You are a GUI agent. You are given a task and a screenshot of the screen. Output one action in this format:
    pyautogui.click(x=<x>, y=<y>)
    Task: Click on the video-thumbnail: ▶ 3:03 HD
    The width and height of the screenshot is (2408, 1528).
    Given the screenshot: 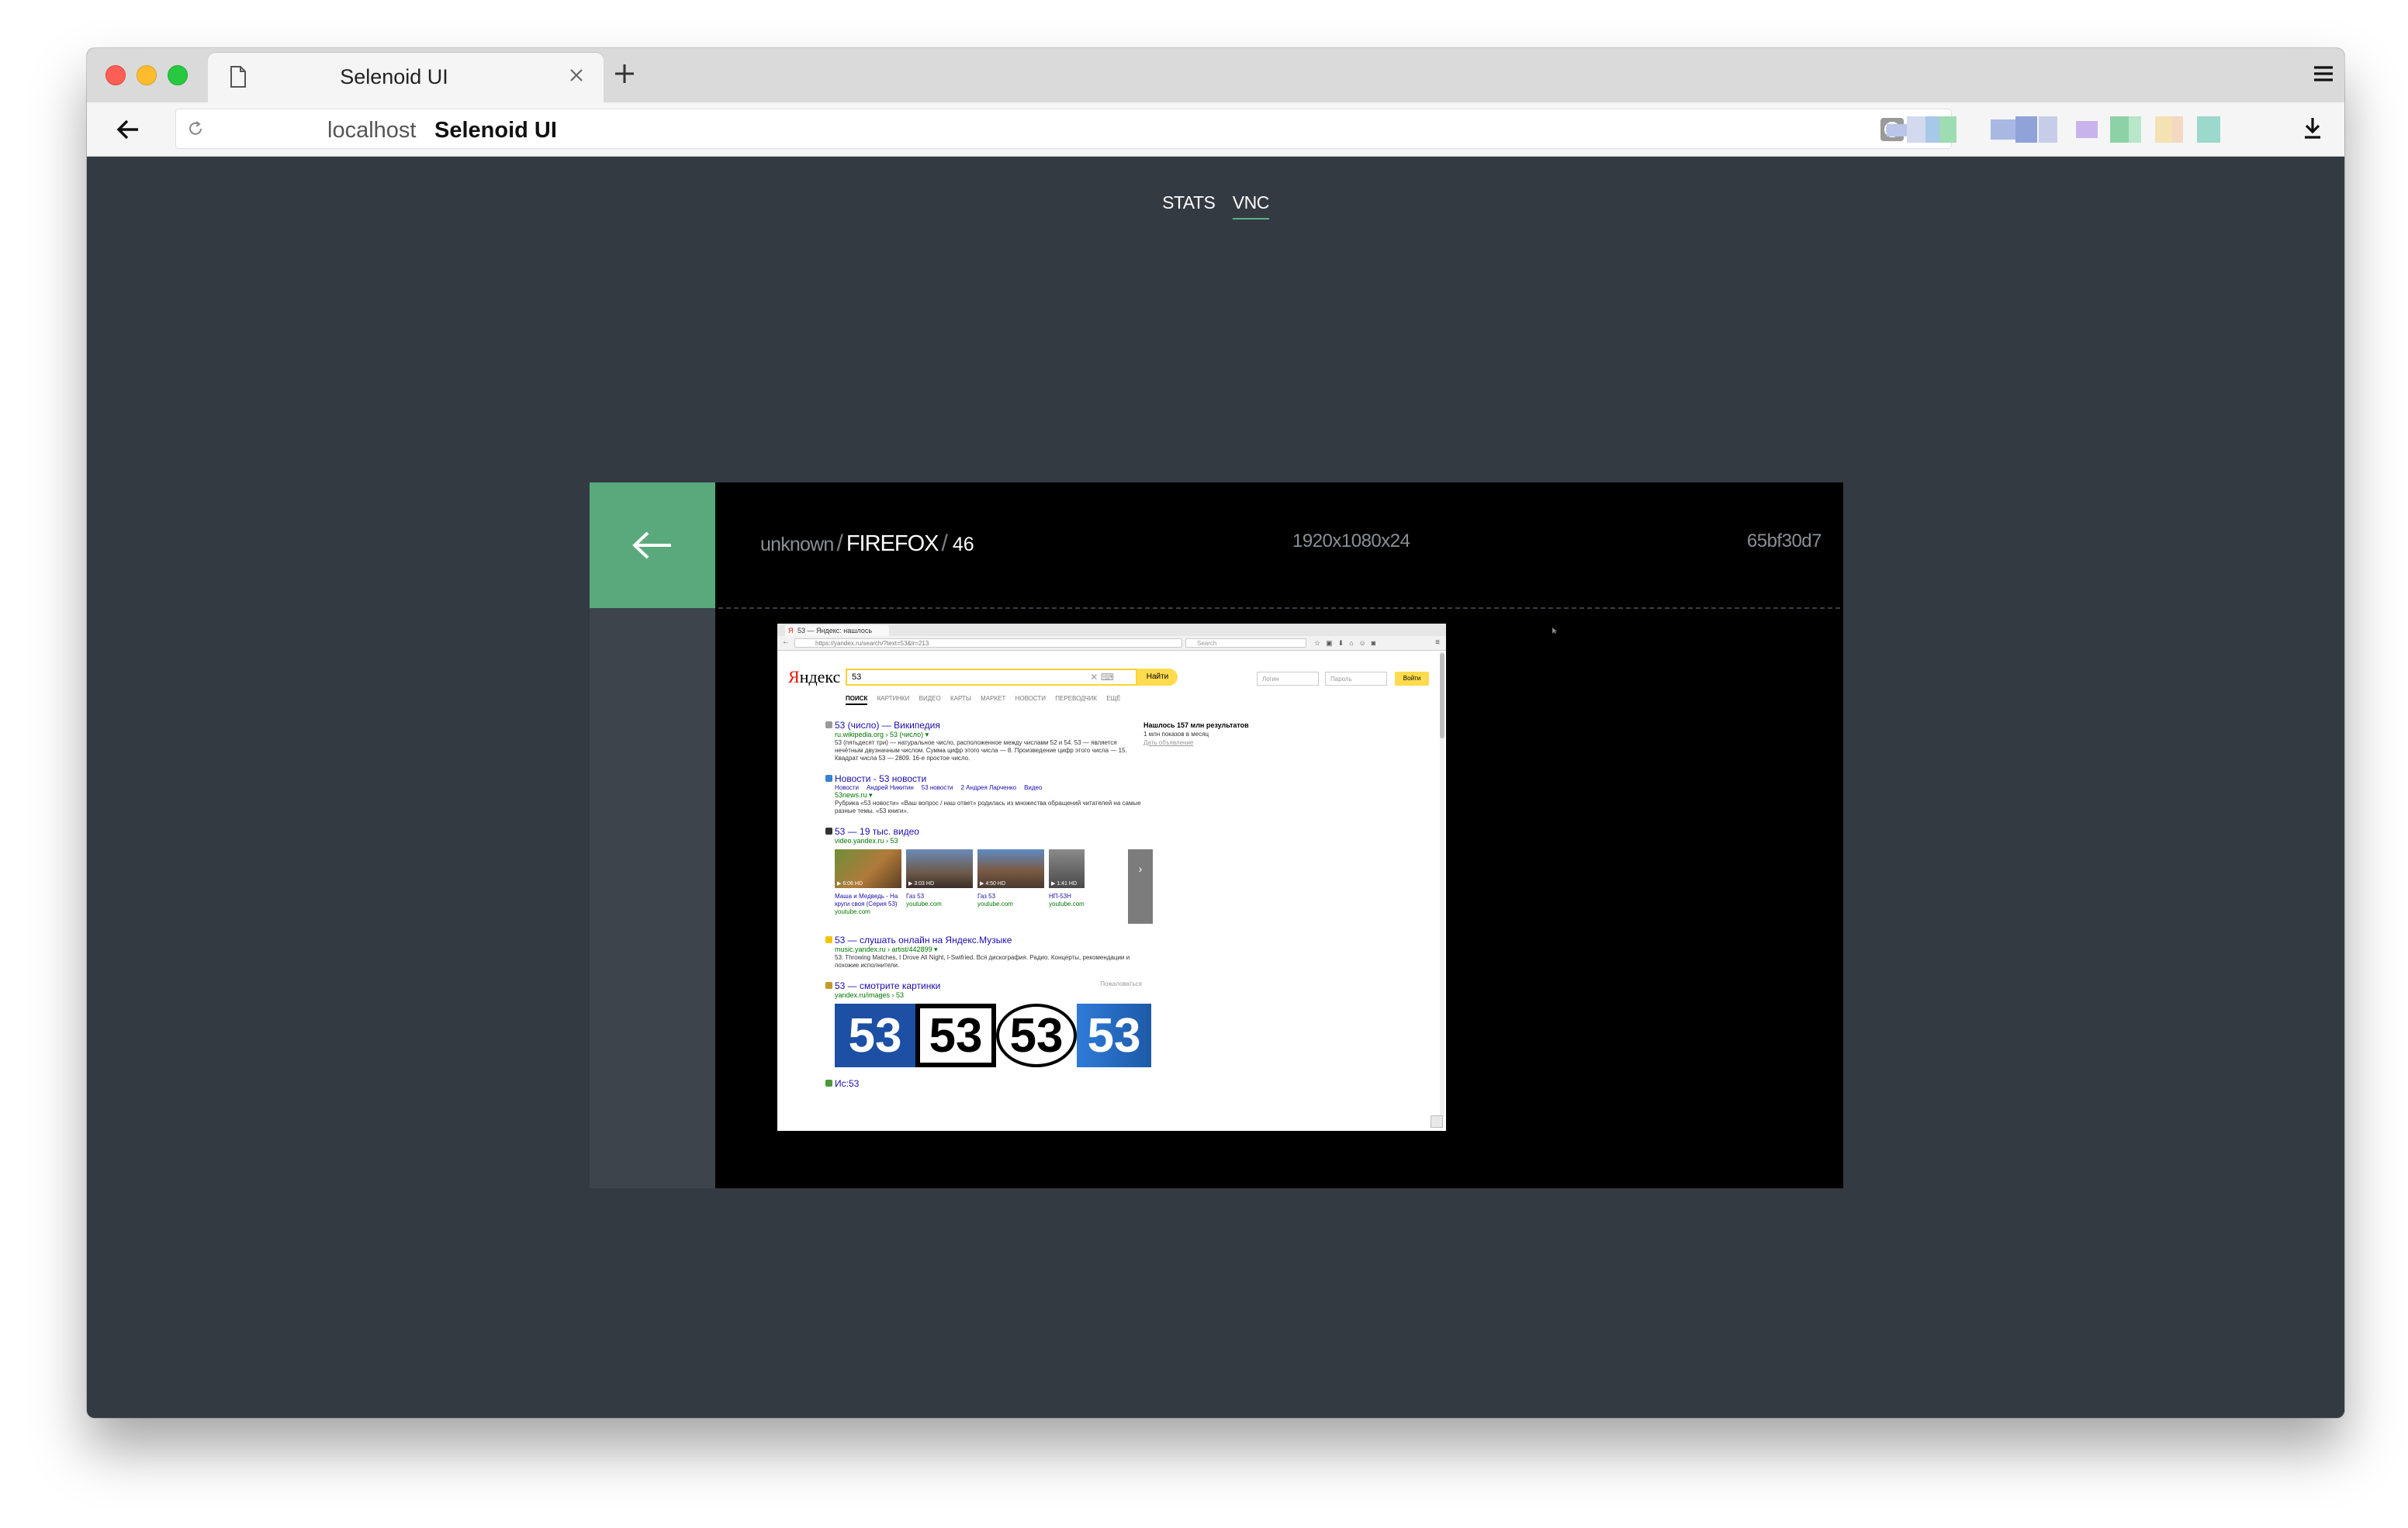 What is the action you would take?
    pyautogui.click(x=939, y=868)
    